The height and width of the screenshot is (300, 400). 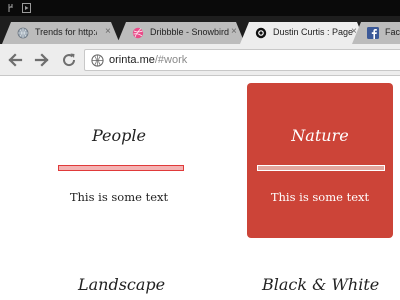 What do you see at coordinates (132, 60) in the screenshot?
I see `url-domain: orinta.me` at bounding box center [132, 60].